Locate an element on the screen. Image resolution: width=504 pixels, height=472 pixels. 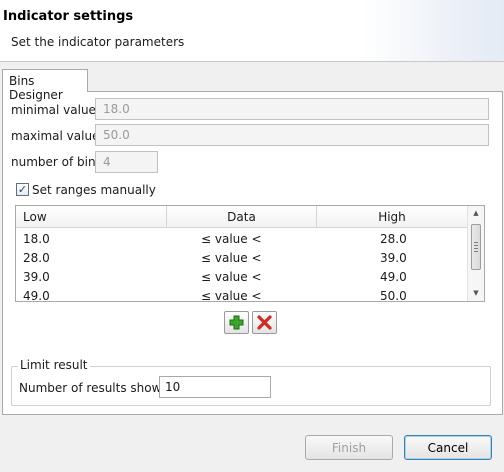
set-ranges-label: Set ranges manually is located at coordinates (94, 190).